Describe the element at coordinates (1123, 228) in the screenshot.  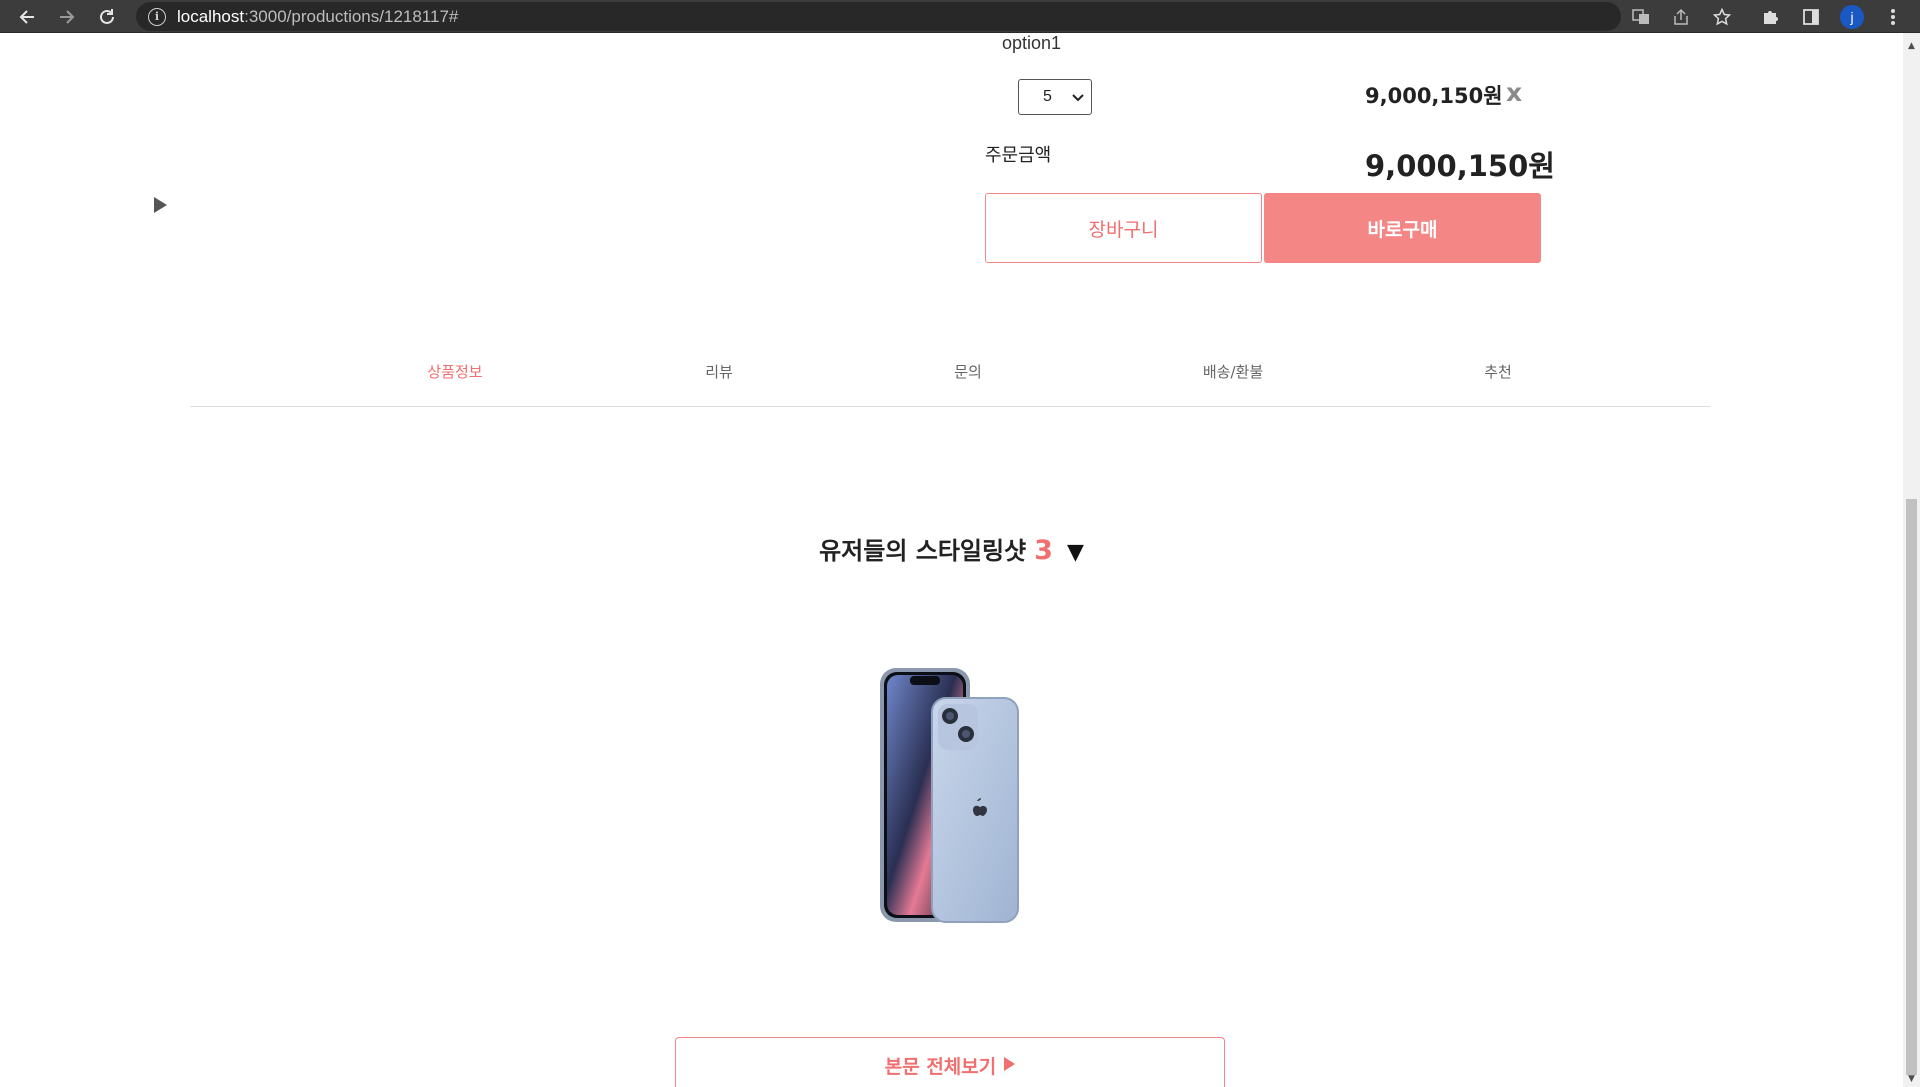
I see `add-to-cart-button: 장바구니` at that location.